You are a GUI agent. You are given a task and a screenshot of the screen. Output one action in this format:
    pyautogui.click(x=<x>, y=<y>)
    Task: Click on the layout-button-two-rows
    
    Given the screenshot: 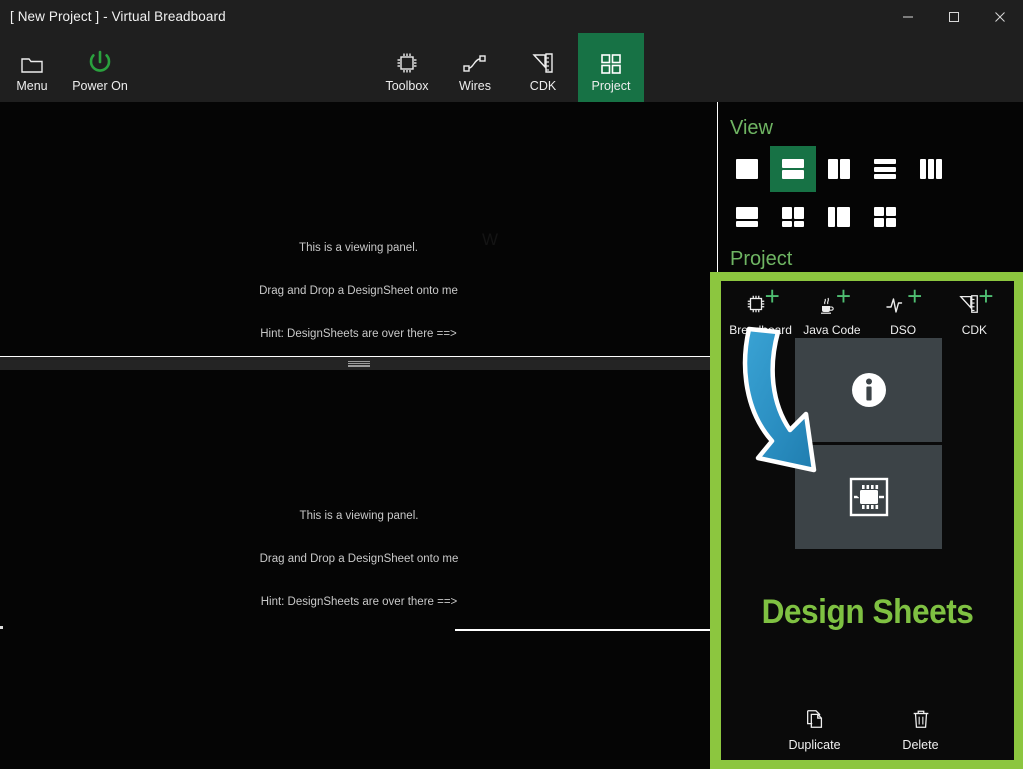 What is the action you would take?
    pyautogui.click(x=793, y=169)
    